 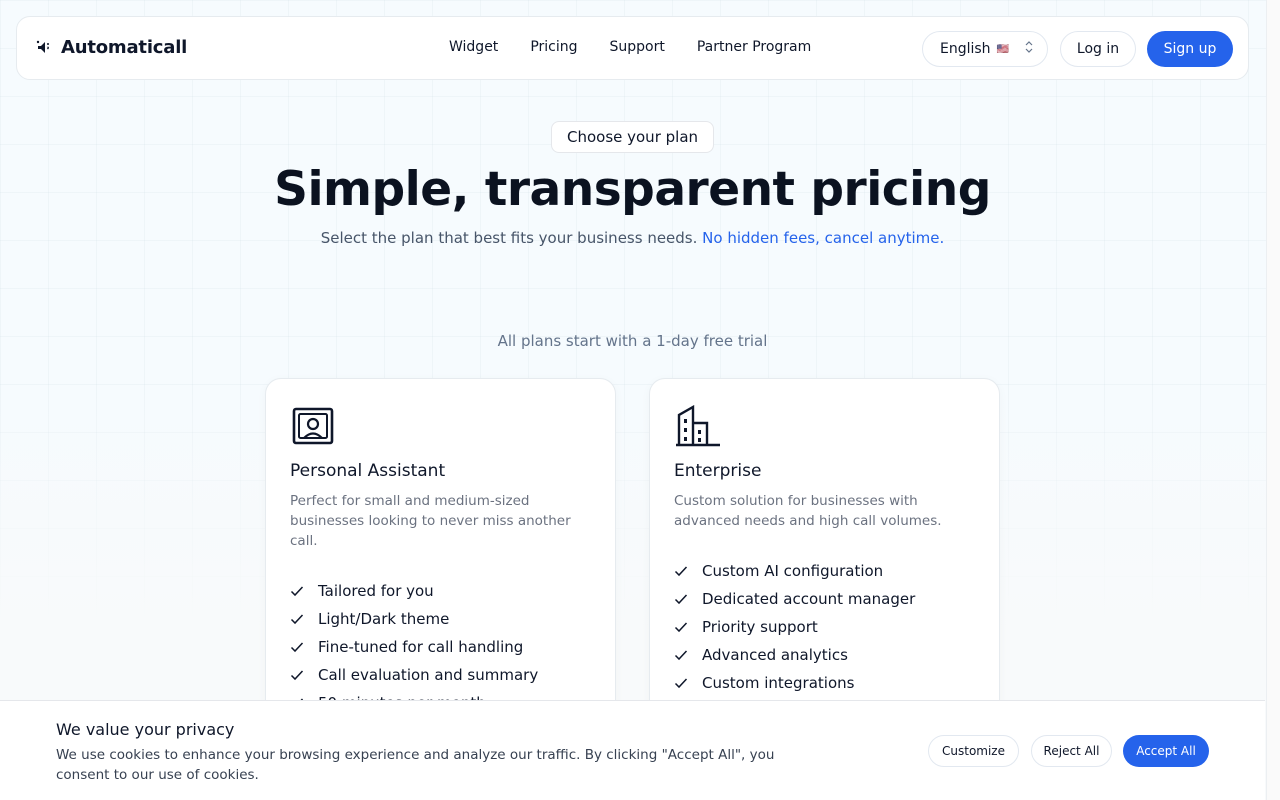 What do you see at coordinates (718, 471) in the screenshot?
I see `plan-title: Enterprise` at bounding box center [718, 471].